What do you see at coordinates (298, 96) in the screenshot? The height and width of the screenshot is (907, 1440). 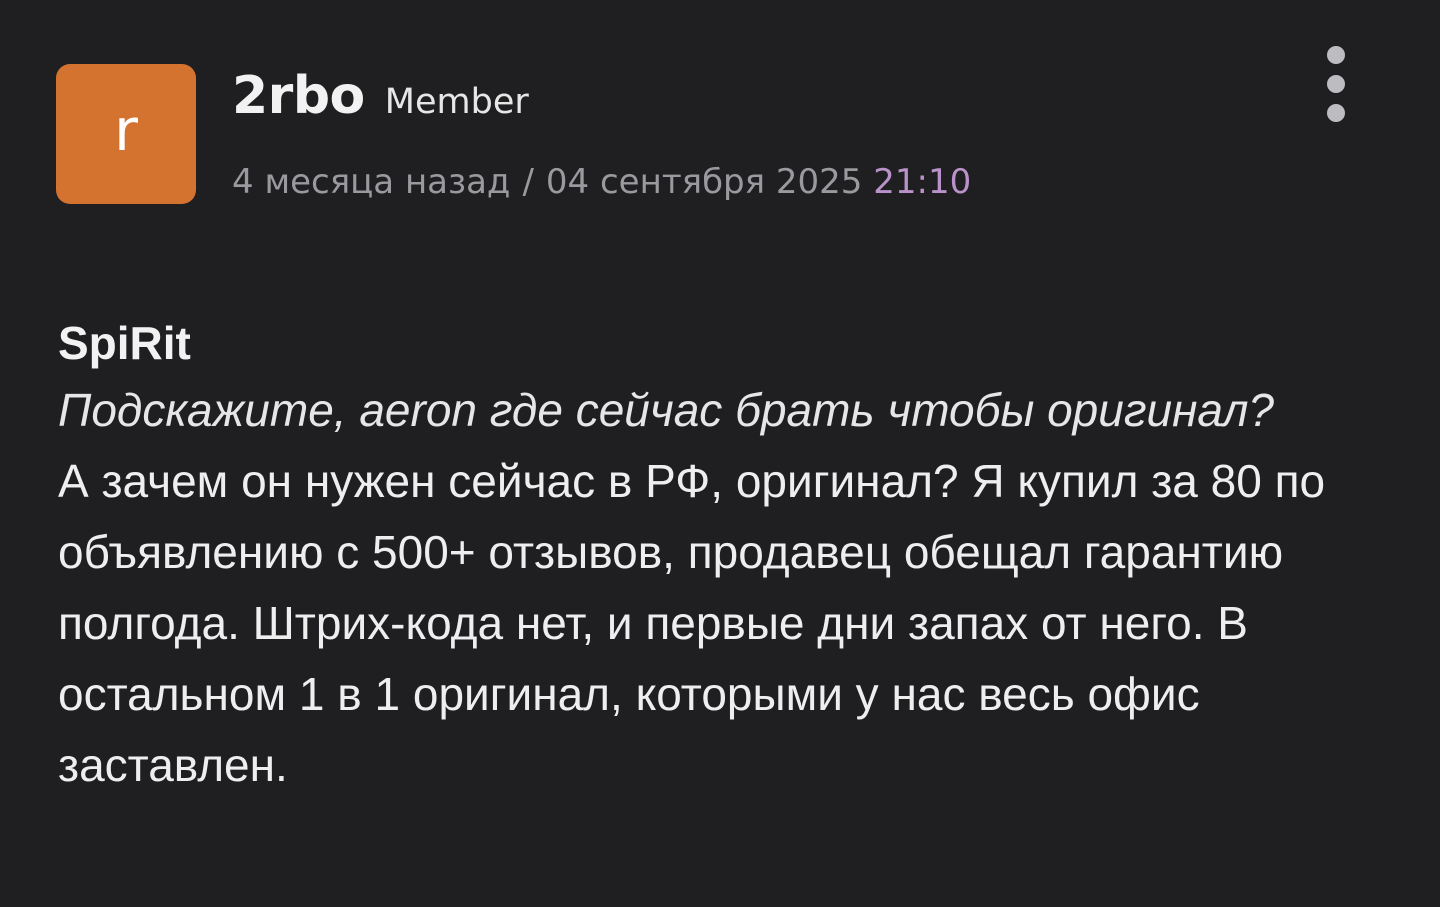 I see `username-link: 2rbo` at bounding box center [298, 96].